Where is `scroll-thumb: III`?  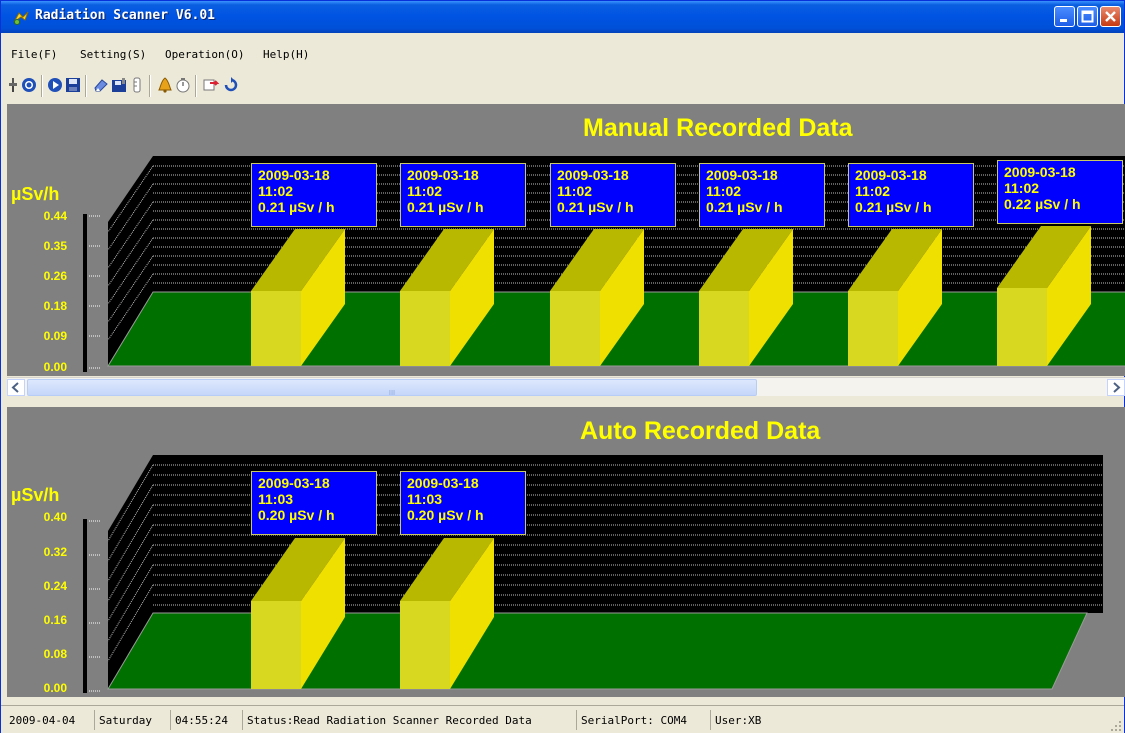 scroll-thumb: III is located at coordinates (392, 388).